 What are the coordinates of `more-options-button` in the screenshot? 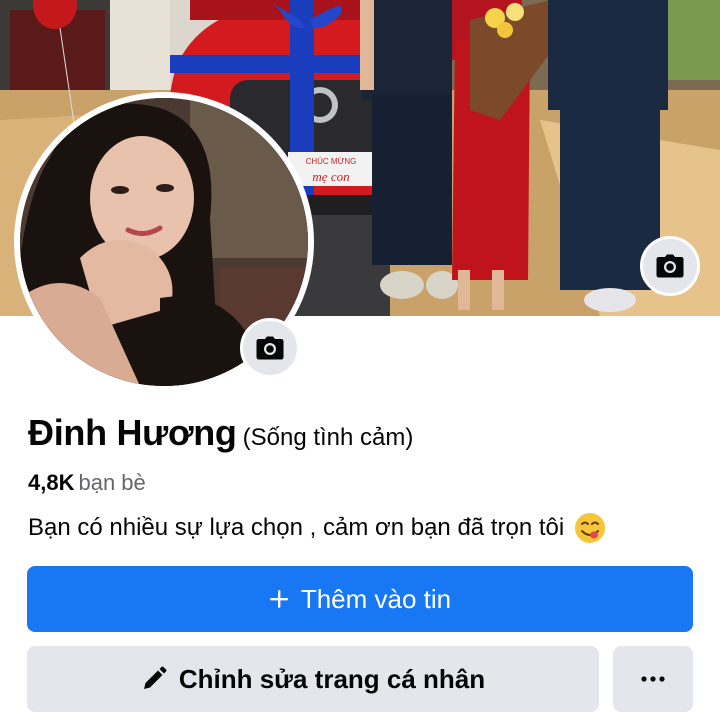 It's located at (653, 679).